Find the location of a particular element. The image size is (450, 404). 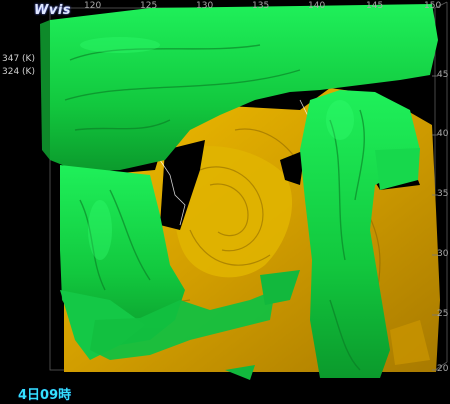

lat-tick-label: 45 is located at coordinates (443, 75).